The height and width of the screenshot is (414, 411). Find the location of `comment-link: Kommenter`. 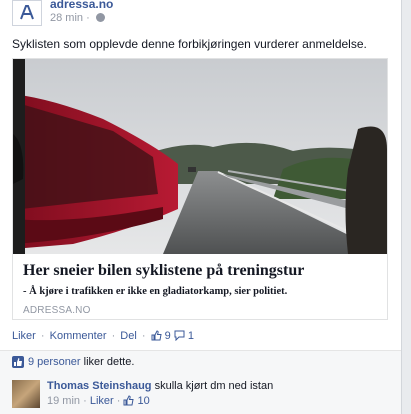

comment-link: Kommenter is located at coordinates (78, 336).